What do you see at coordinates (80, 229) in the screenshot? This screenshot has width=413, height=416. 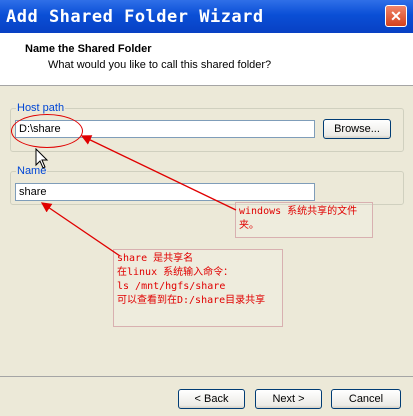 I see `name-arrow` at bounding box center [80, 229].